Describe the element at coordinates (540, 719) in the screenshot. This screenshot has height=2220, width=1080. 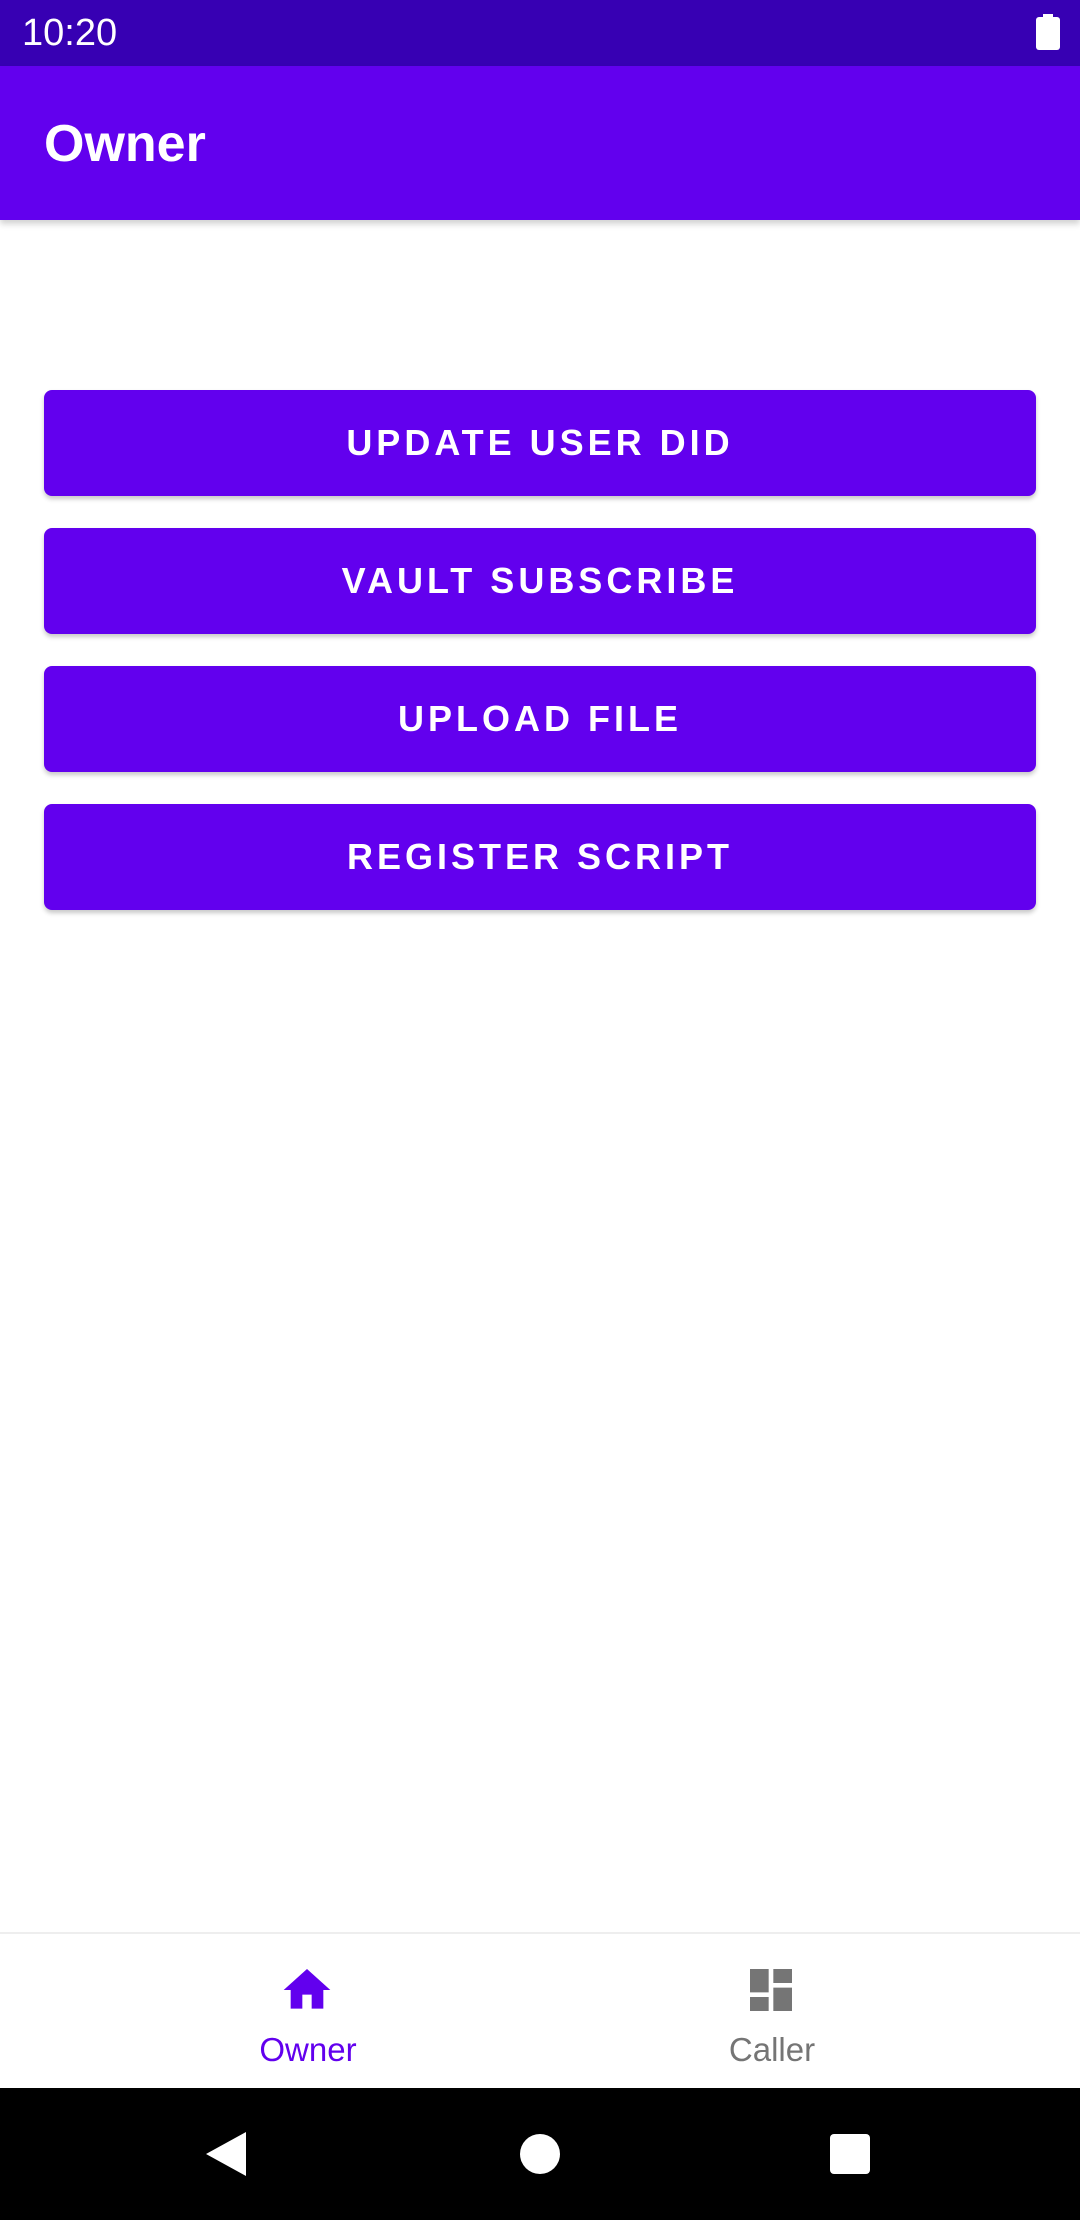
I see `upload-file-button: UPLOAD FILE` at that location.